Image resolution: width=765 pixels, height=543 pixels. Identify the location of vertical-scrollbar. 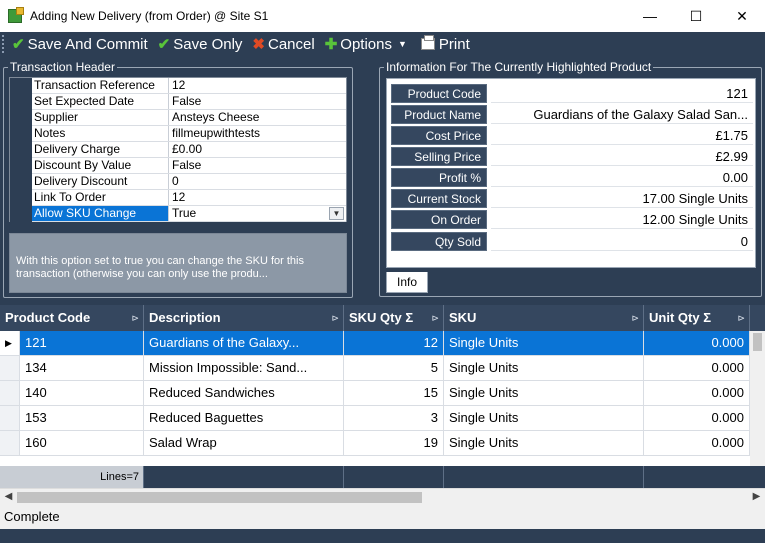
(757, 406).